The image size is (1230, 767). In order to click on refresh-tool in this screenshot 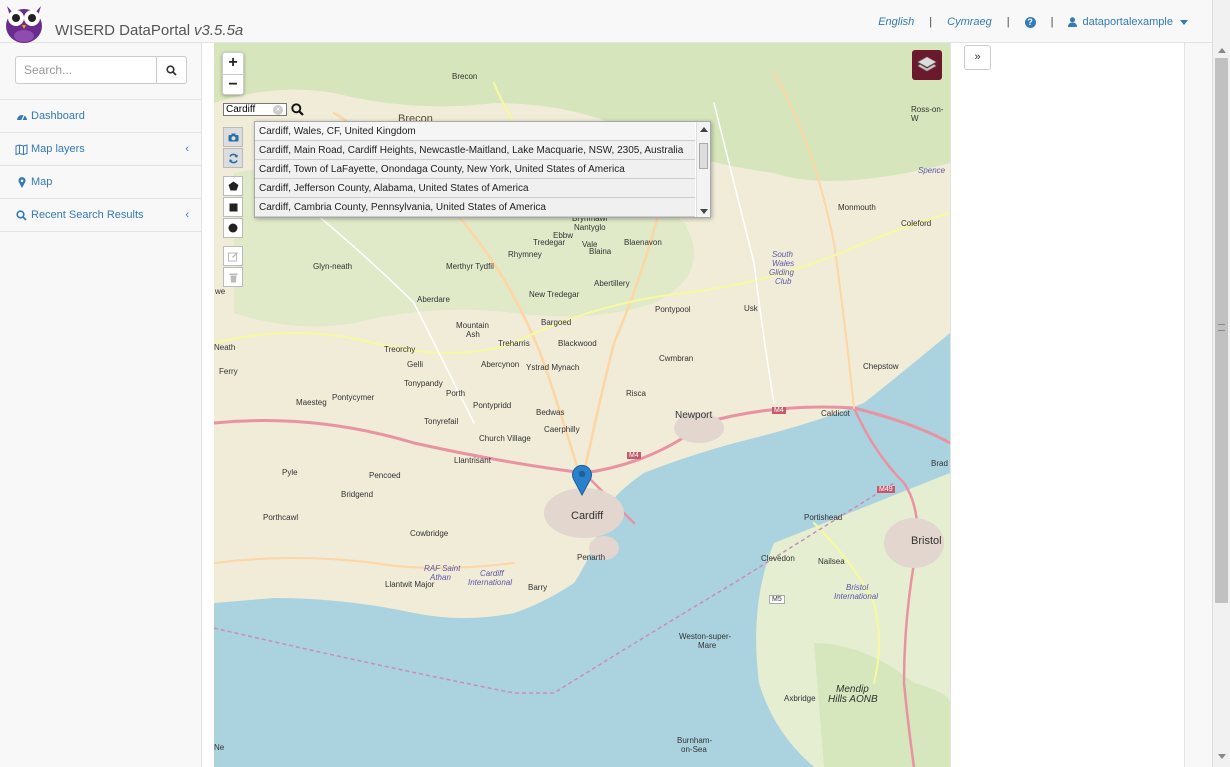, I will do `click(233, 158)`.